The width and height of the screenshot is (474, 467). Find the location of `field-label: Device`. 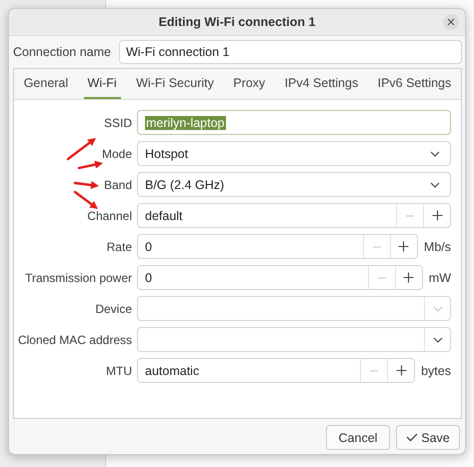

field-label: Device is located at coordinates (113, 309).